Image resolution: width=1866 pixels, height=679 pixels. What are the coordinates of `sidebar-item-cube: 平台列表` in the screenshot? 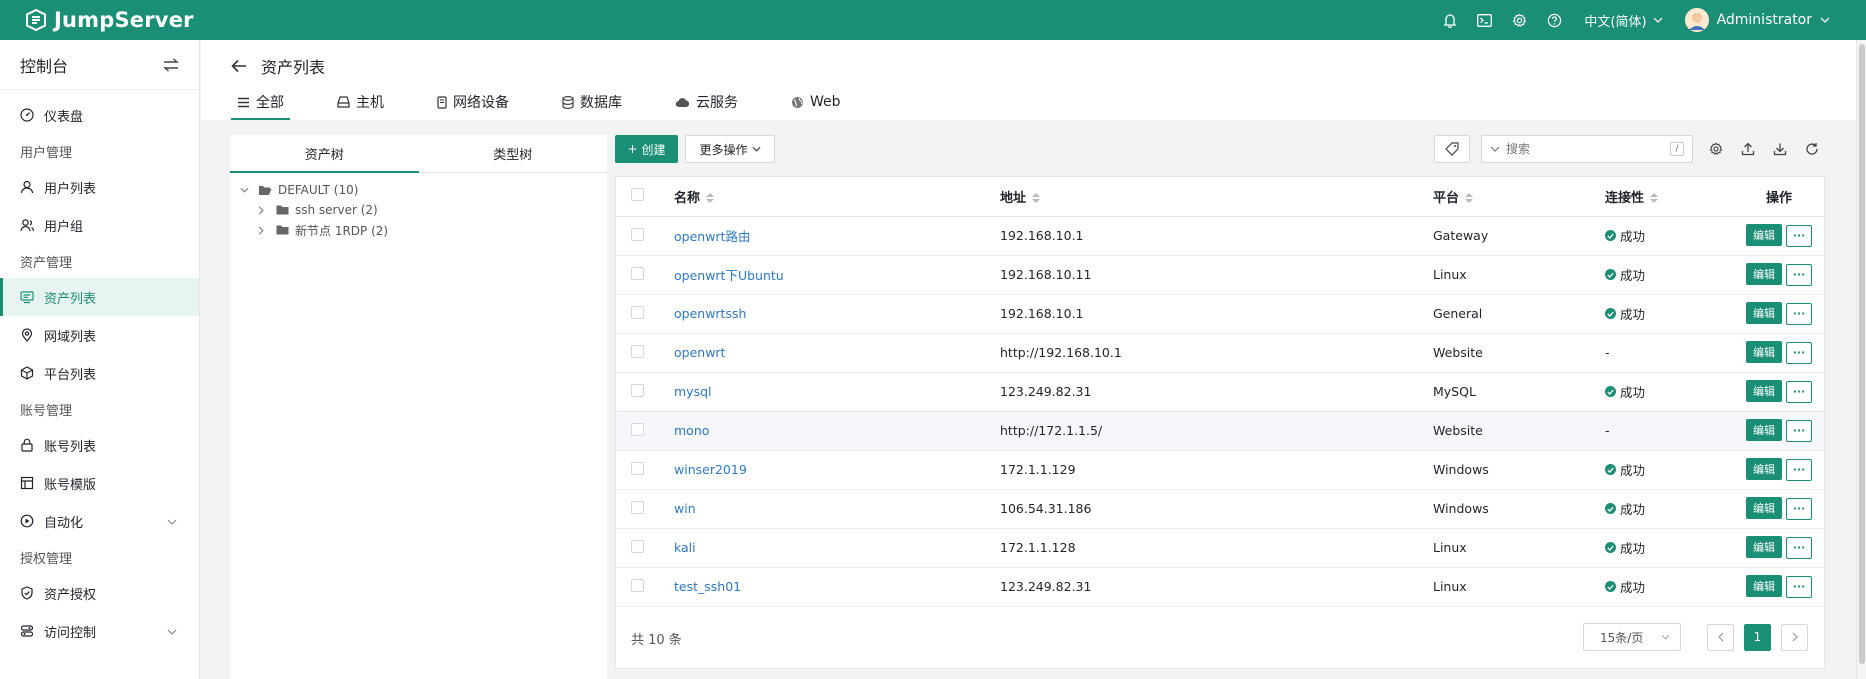 It's located at (99, 373).